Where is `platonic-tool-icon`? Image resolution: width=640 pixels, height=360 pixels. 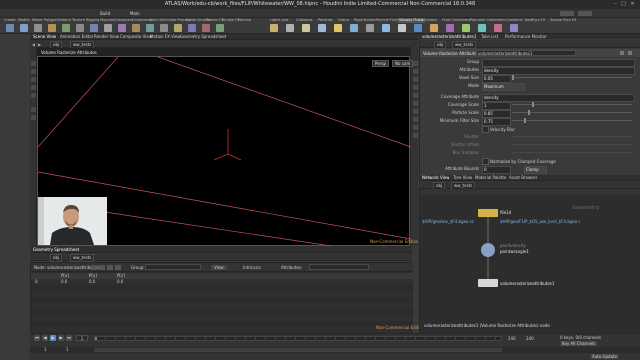 platonic-tool-icon is located at coordinates (178, 28).